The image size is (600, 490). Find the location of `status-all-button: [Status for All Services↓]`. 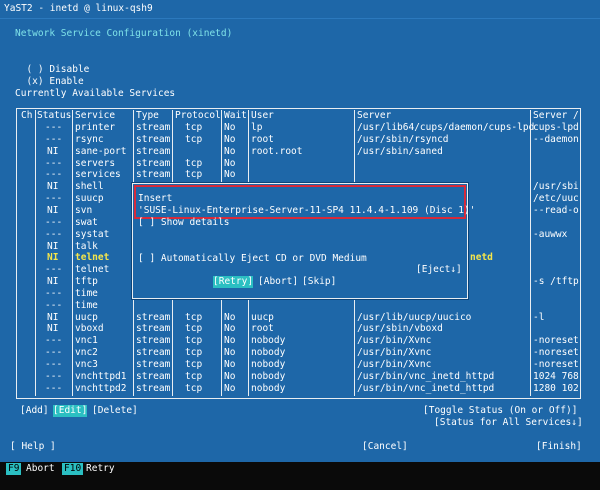

status-all-button: [Status for All Services↓] is located at coordinates (508, 423).